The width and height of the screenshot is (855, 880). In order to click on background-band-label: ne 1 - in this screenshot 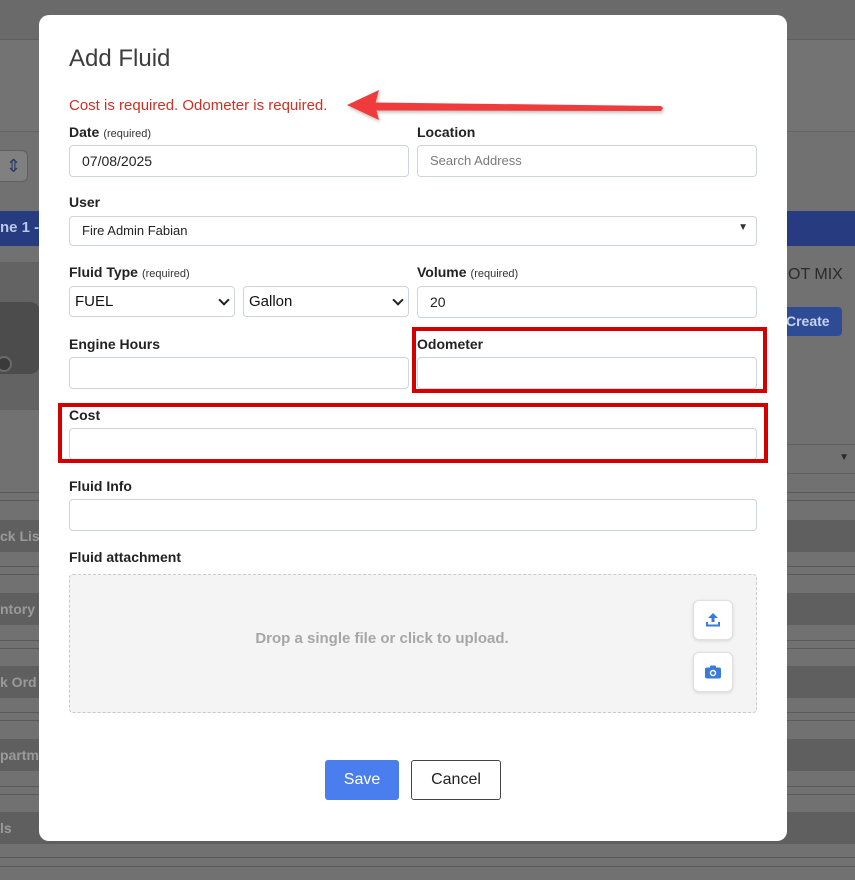, I will do `click(20, 227)`.